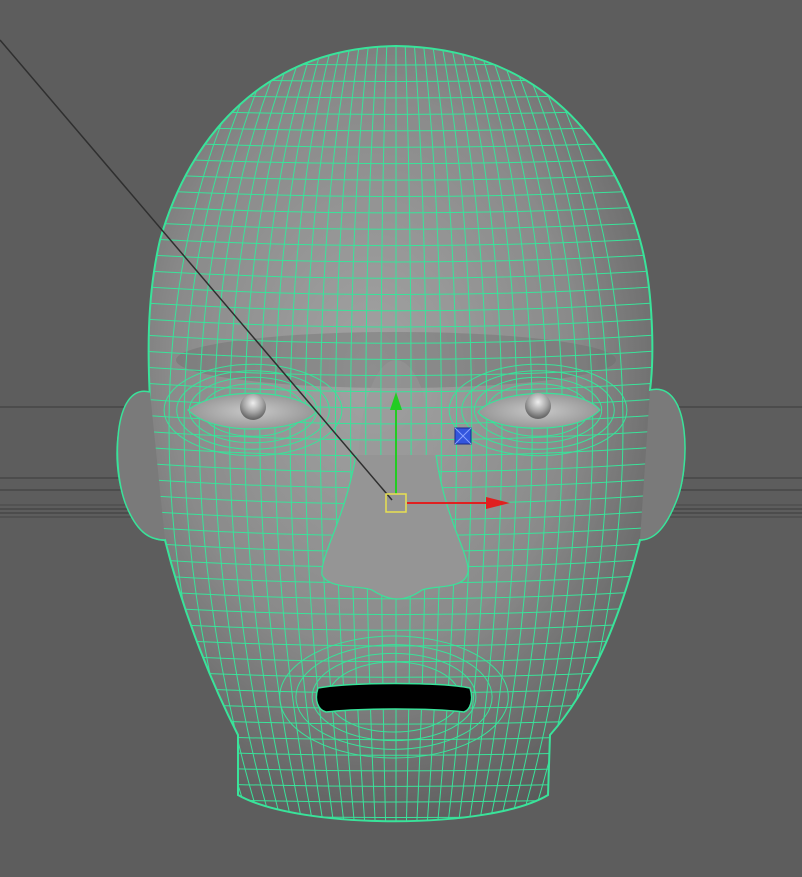  I want to click on left-eyeball, so click(253, 407).